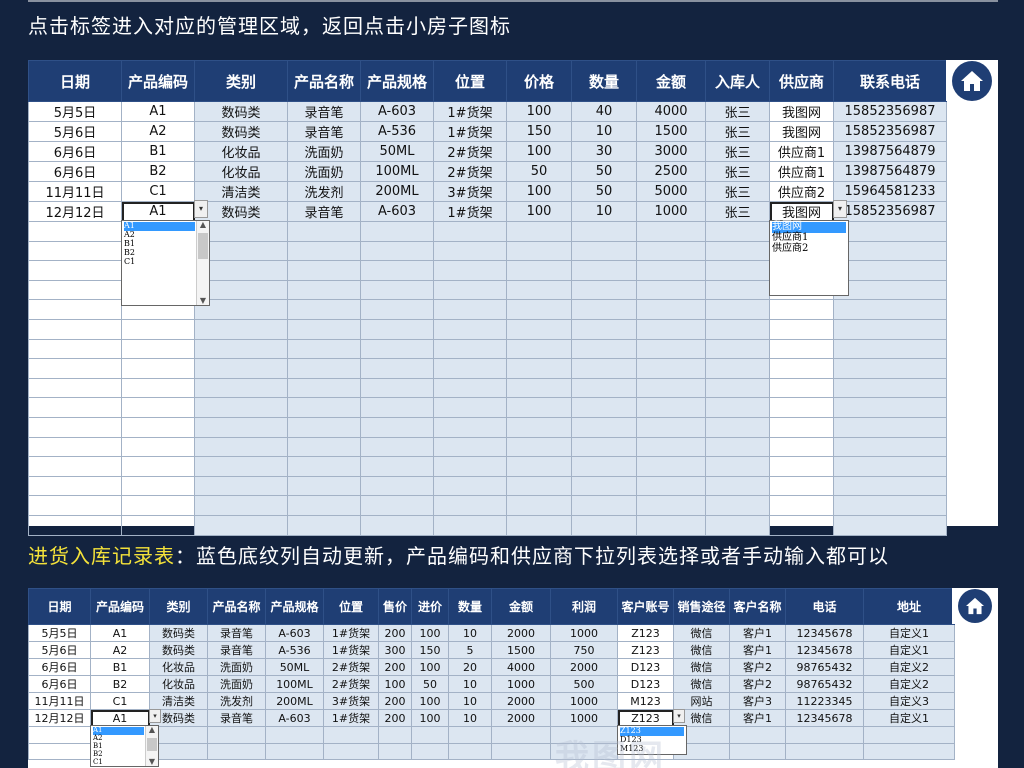 The height and width of the screenshot is (768, 1024). Describe the element at coordinates (645, 701) in the screenshot. I see `table-cell: M123` at that location.